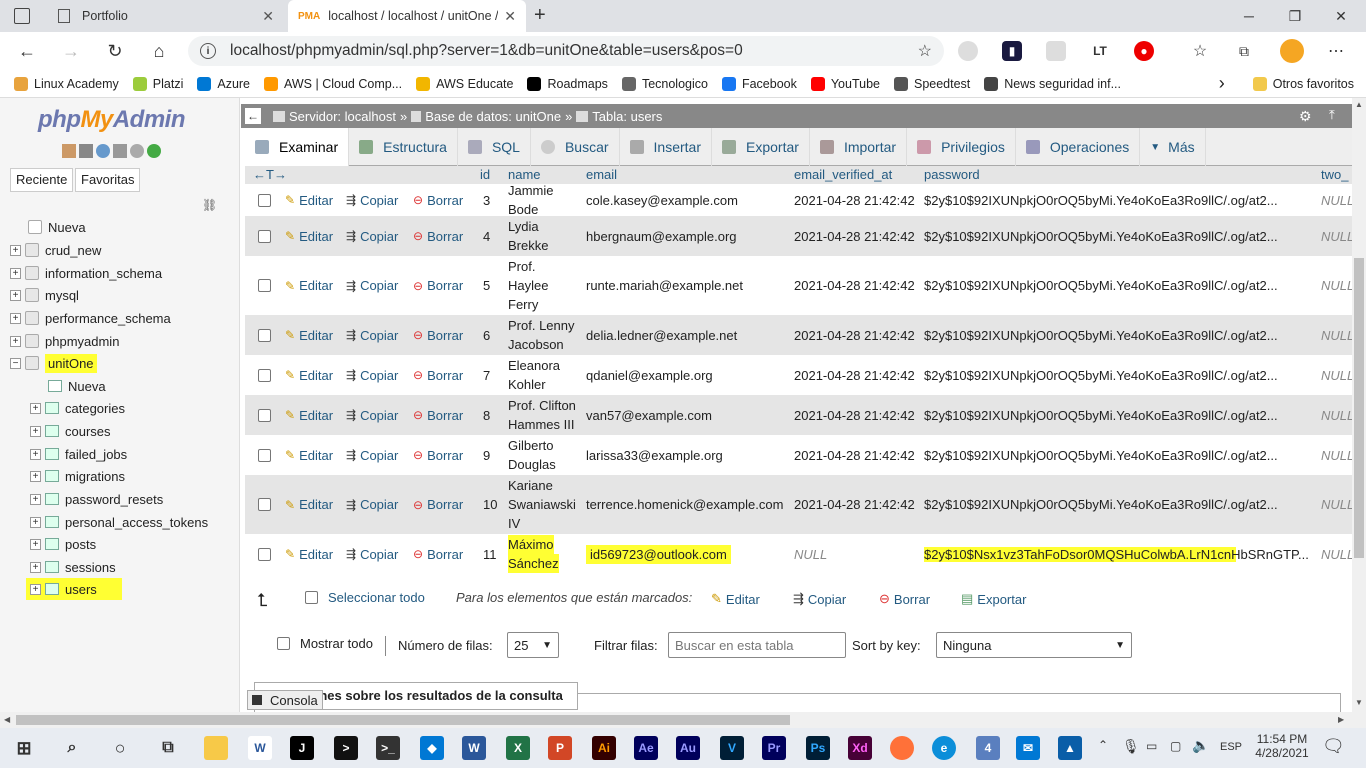  Describe the element at coordinates (664, 285) in the screenshot. I see `cell-email: runte.mariah@example.net` at that location.